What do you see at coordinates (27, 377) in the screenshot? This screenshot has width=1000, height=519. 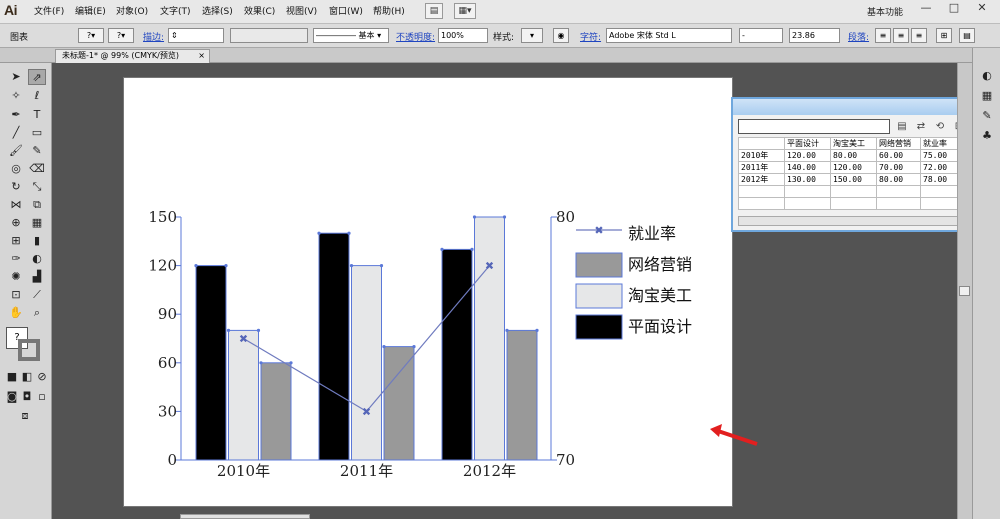 I see `gradient-mode-icon: ◧` at bounding box center [27, 377].